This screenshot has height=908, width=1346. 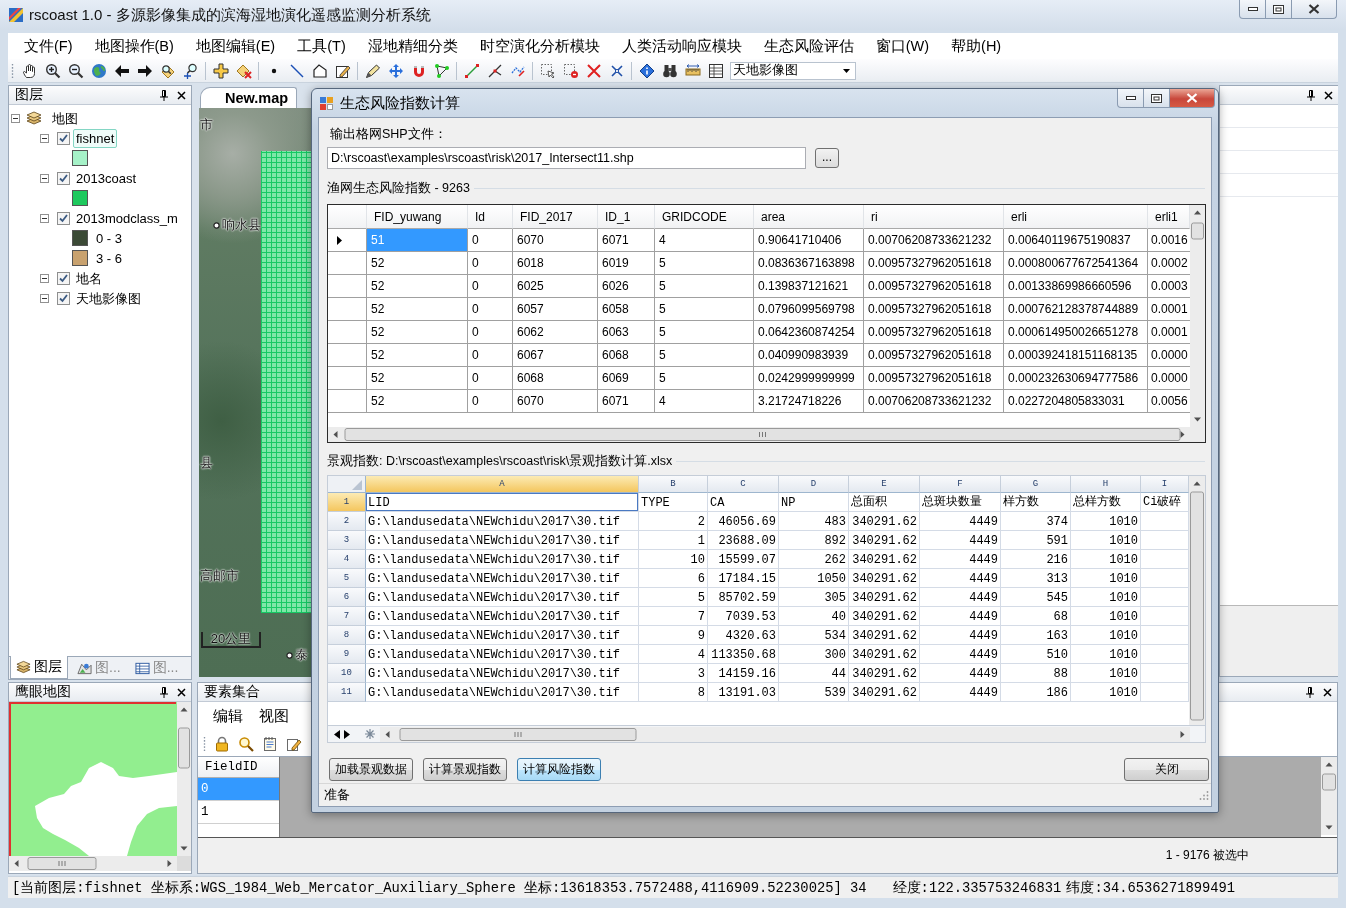 I want to click on sheet-cell: 300, so click(x=814, y=654).